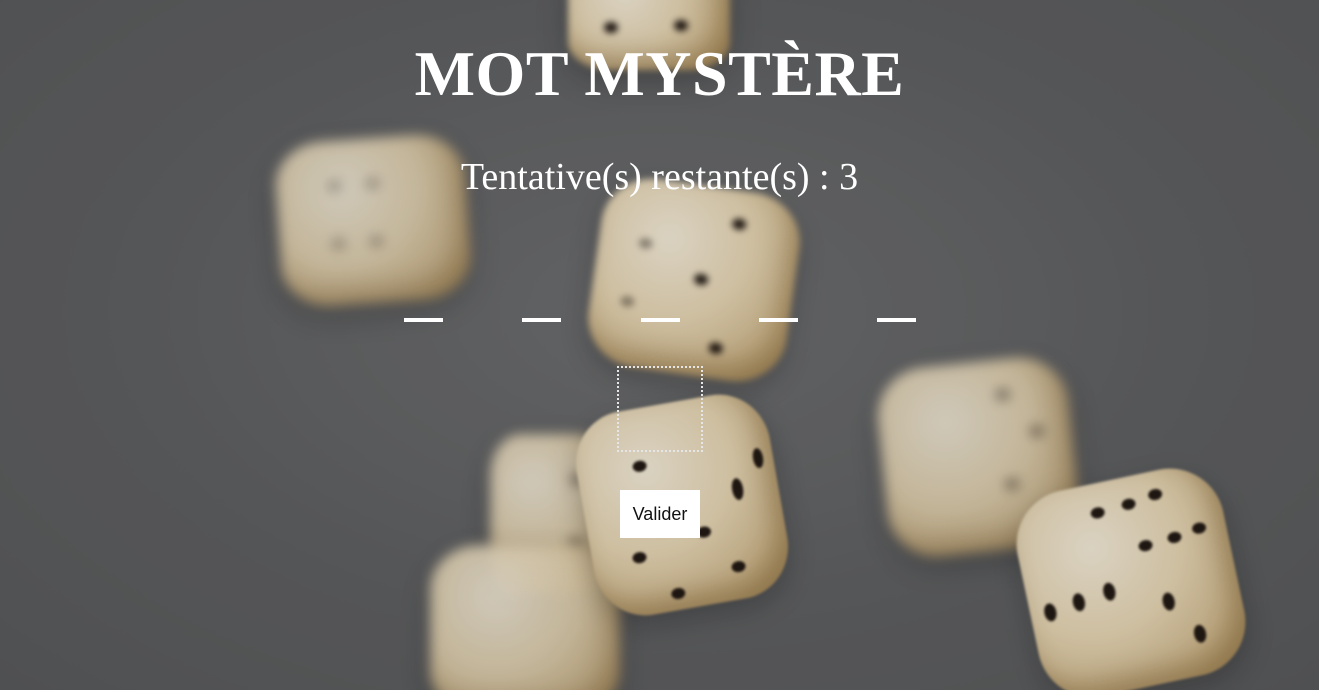  What do you see at coordinates (660, 514) in the screenshot?
I see `validate-button: Valider` at bounding box center [660, 514].